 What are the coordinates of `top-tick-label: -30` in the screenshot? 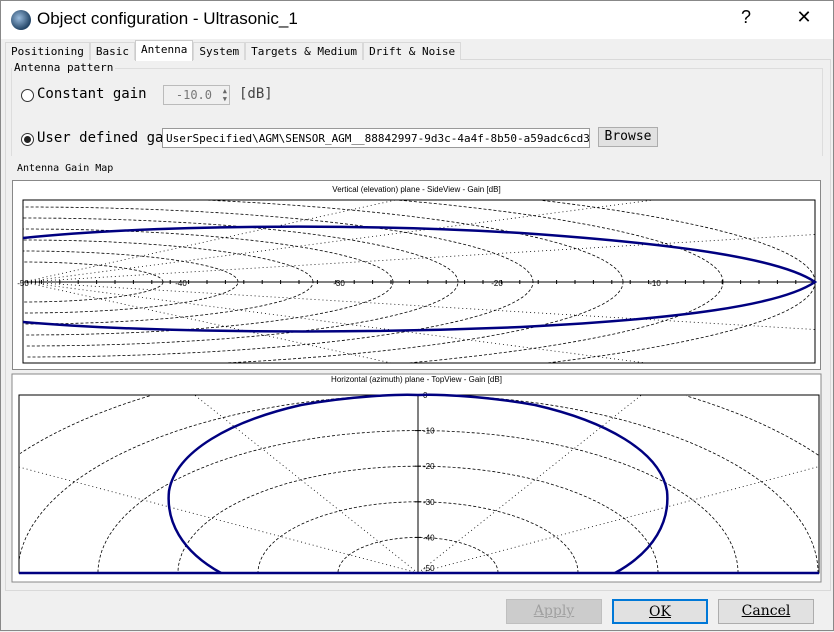 It's located at (429, 502).